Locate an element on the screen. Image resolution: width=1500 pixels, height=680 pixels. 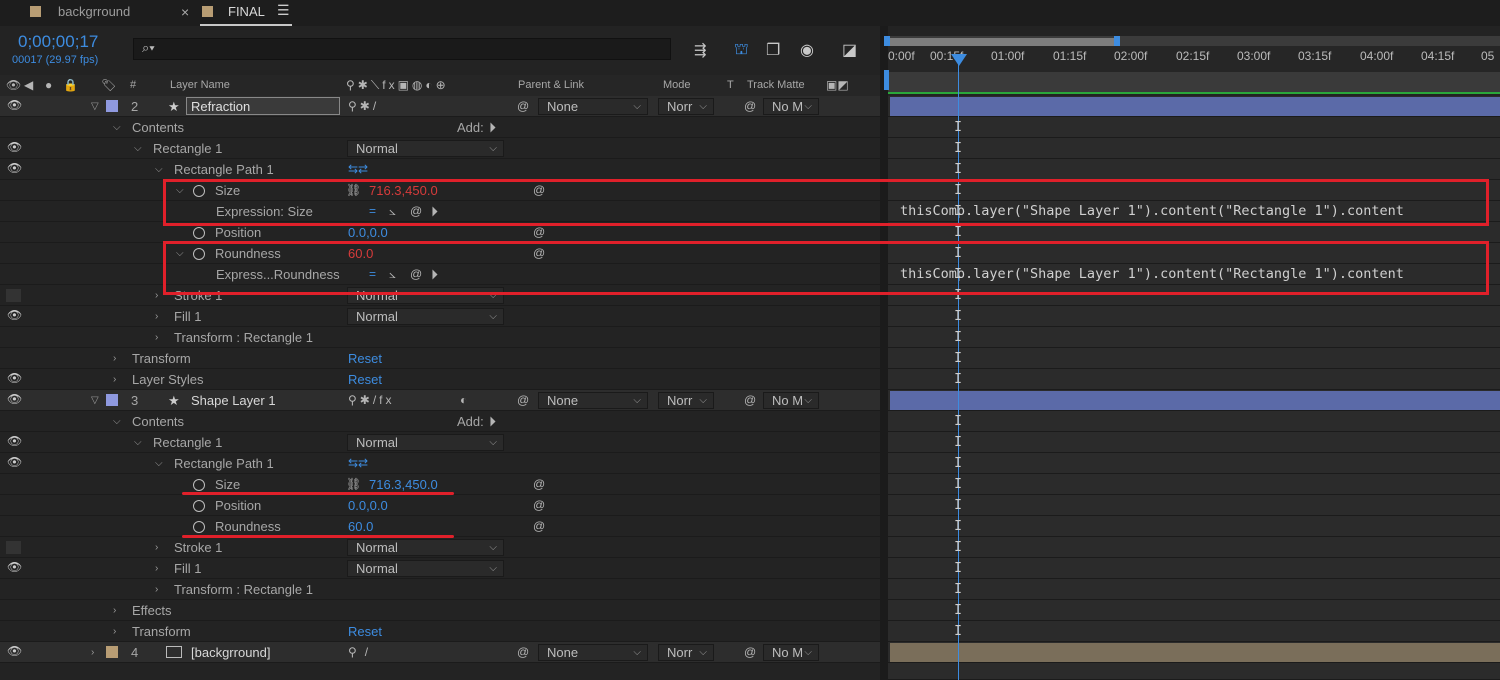
timecode: 0;00;00;17 is located at coordinates (58, 42).